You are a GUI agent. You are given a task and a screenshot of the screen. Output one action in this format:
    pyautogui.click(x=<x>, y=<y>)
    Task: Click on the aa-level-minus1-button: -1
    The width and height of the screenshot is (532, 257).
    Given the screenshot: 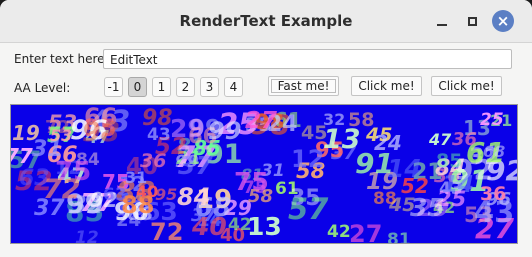 What is the action you would take?
    pyautogui.click(x=113, y=87)
    